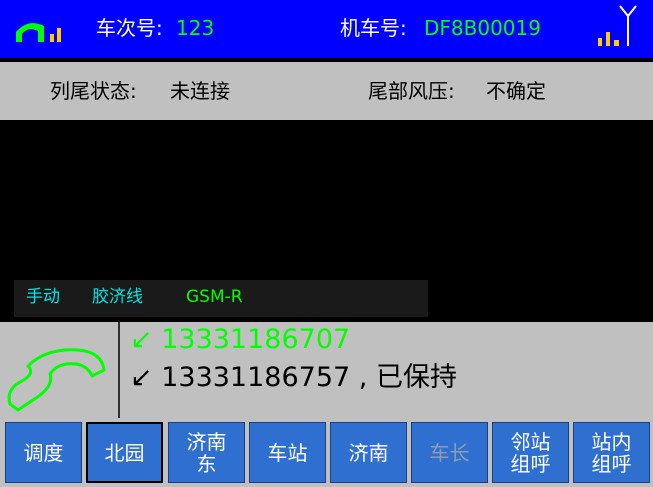  I want to click on call-entry-active: ↙ 13331186707, so click(240, 340).